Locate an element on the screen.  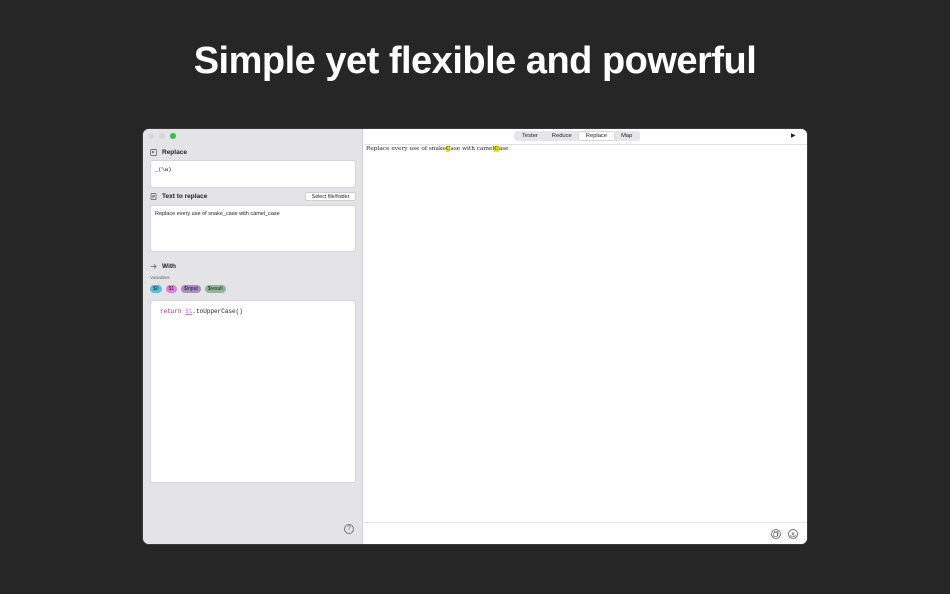
window-controls is located at coordinates (162, 136).